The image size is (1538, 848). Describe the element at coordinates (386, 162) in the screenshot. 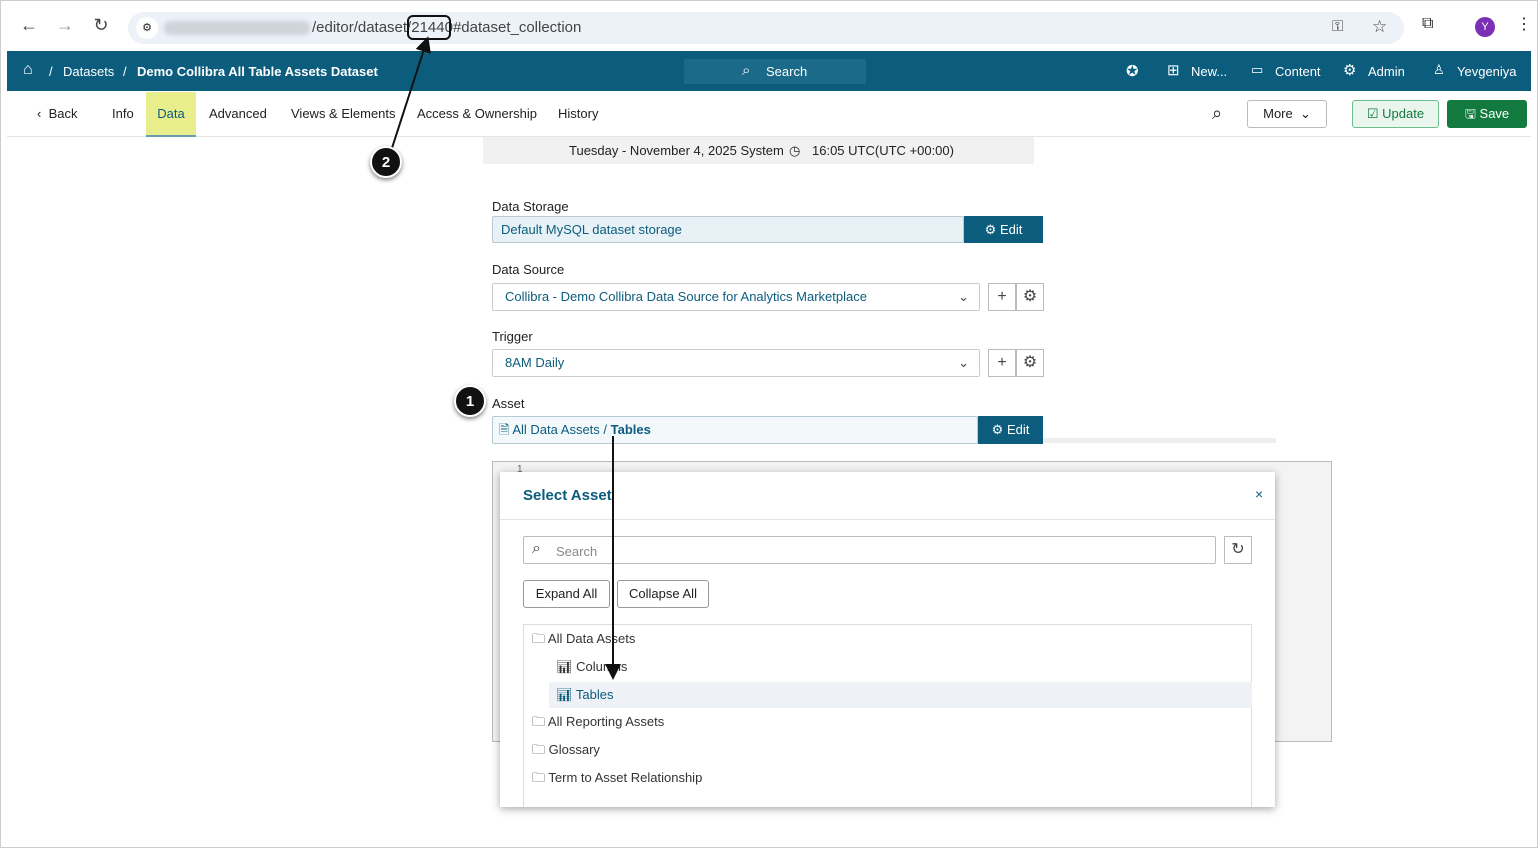

I see `annotation-marker-2: 2` at that location.